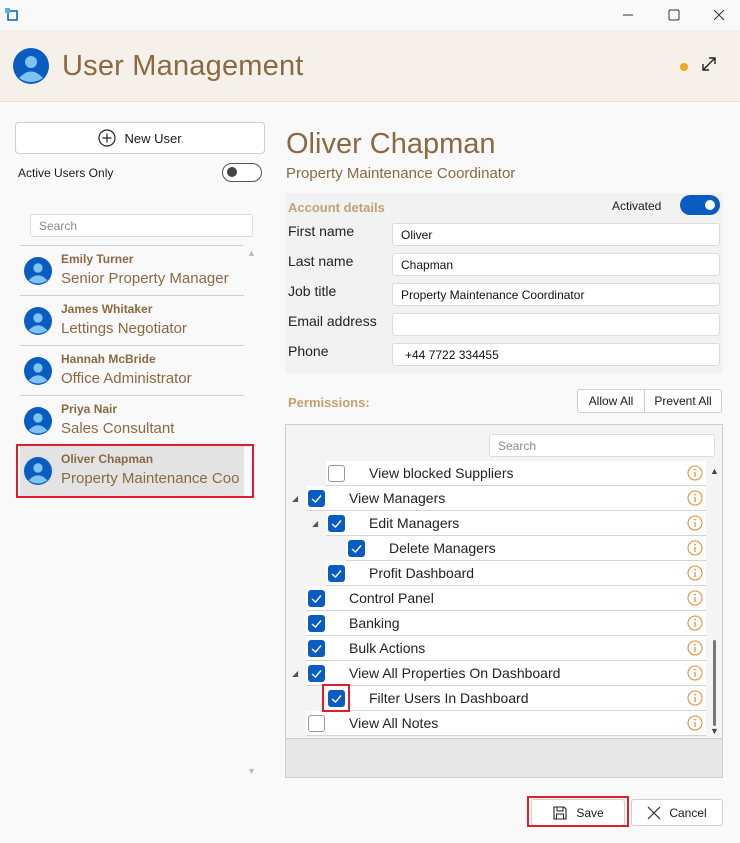 The height and width of the screenshot is (843, 740). I want to click on first-name-label: First name, so click(321, 231).